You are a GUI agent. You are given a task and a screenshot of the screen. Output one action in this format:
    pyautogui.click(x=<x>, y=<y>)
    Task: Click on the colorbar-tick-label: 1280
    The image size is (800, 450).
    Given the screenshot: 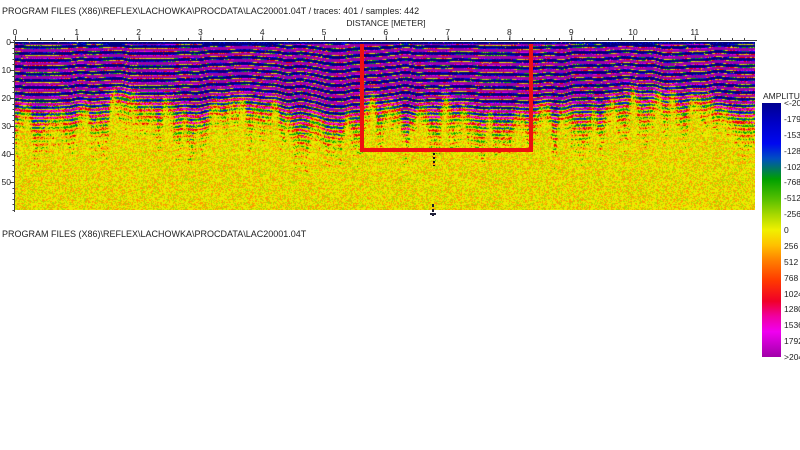 What is the action you would take?
    pyautogui.click(x=792, y=309)
    